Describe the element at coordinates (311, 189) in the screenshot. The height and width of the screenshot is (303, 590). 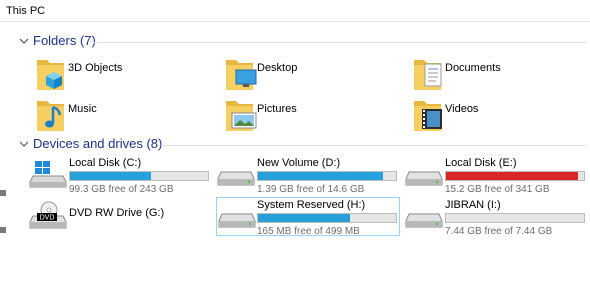
I see `drive-free-space: 1.39 GB free of 14.6 GB` at that location.